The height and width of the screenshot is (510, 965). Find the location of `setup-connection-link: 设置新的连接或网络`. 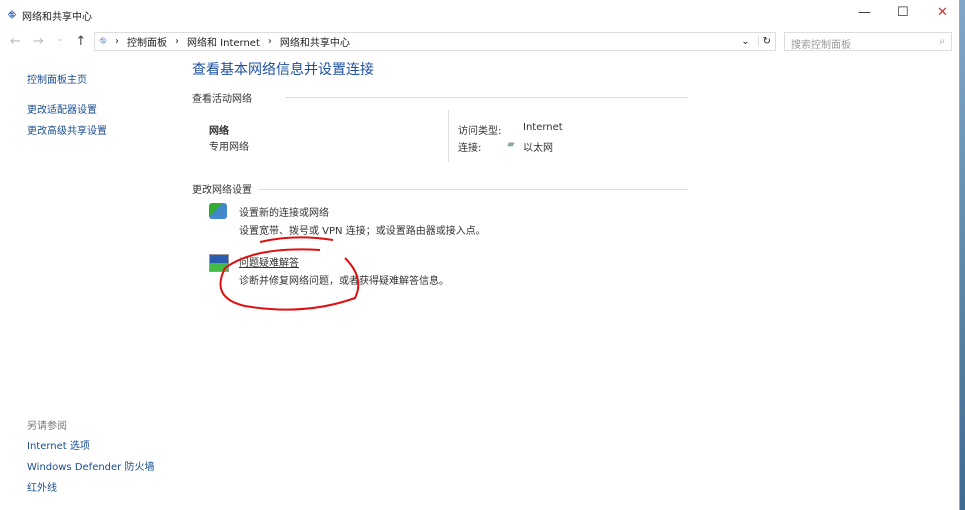

setup-connection-link: 设置新的连接或网络 is located at coordinates (284, 211).